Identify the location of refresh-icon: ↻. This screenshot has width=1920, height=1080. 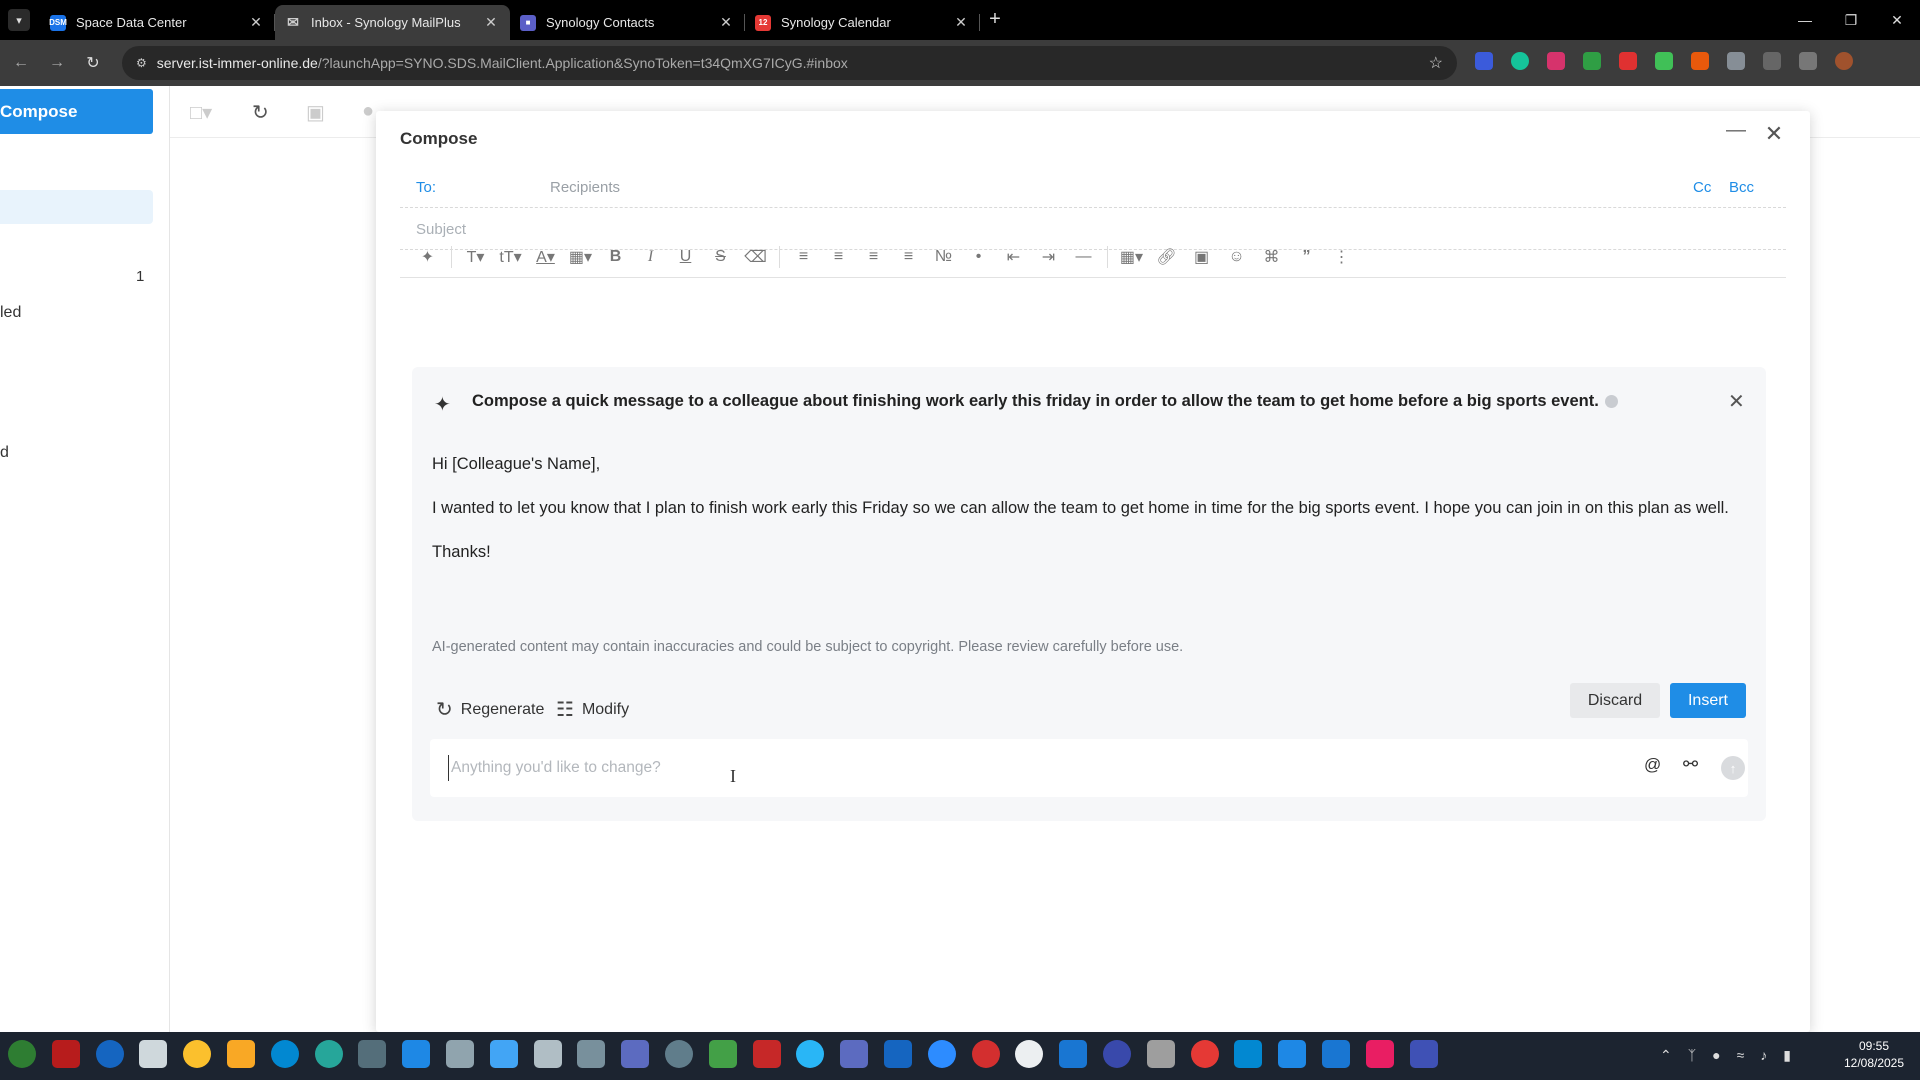
(260, 112).